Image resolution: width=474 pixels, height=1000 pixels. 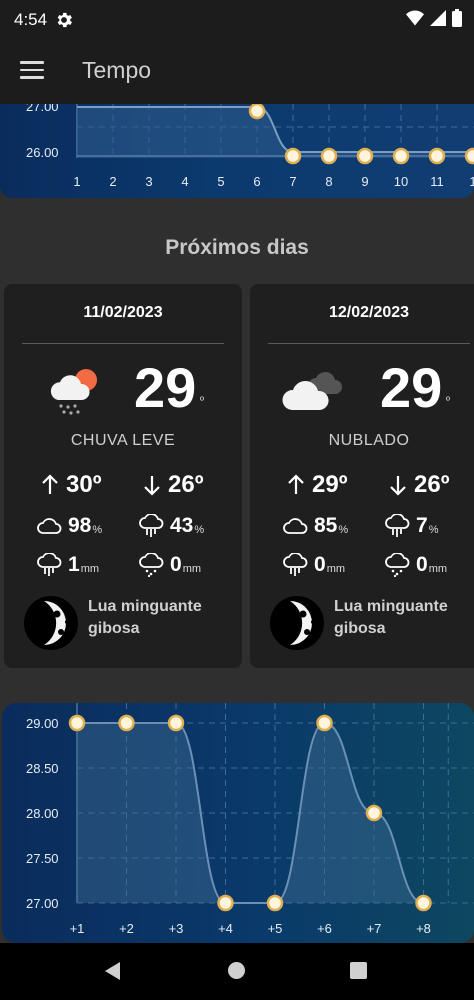 What do you see at coordinates (113, 971) in the screenshot?
I see `back-icon` at bounding box center [113, 971].